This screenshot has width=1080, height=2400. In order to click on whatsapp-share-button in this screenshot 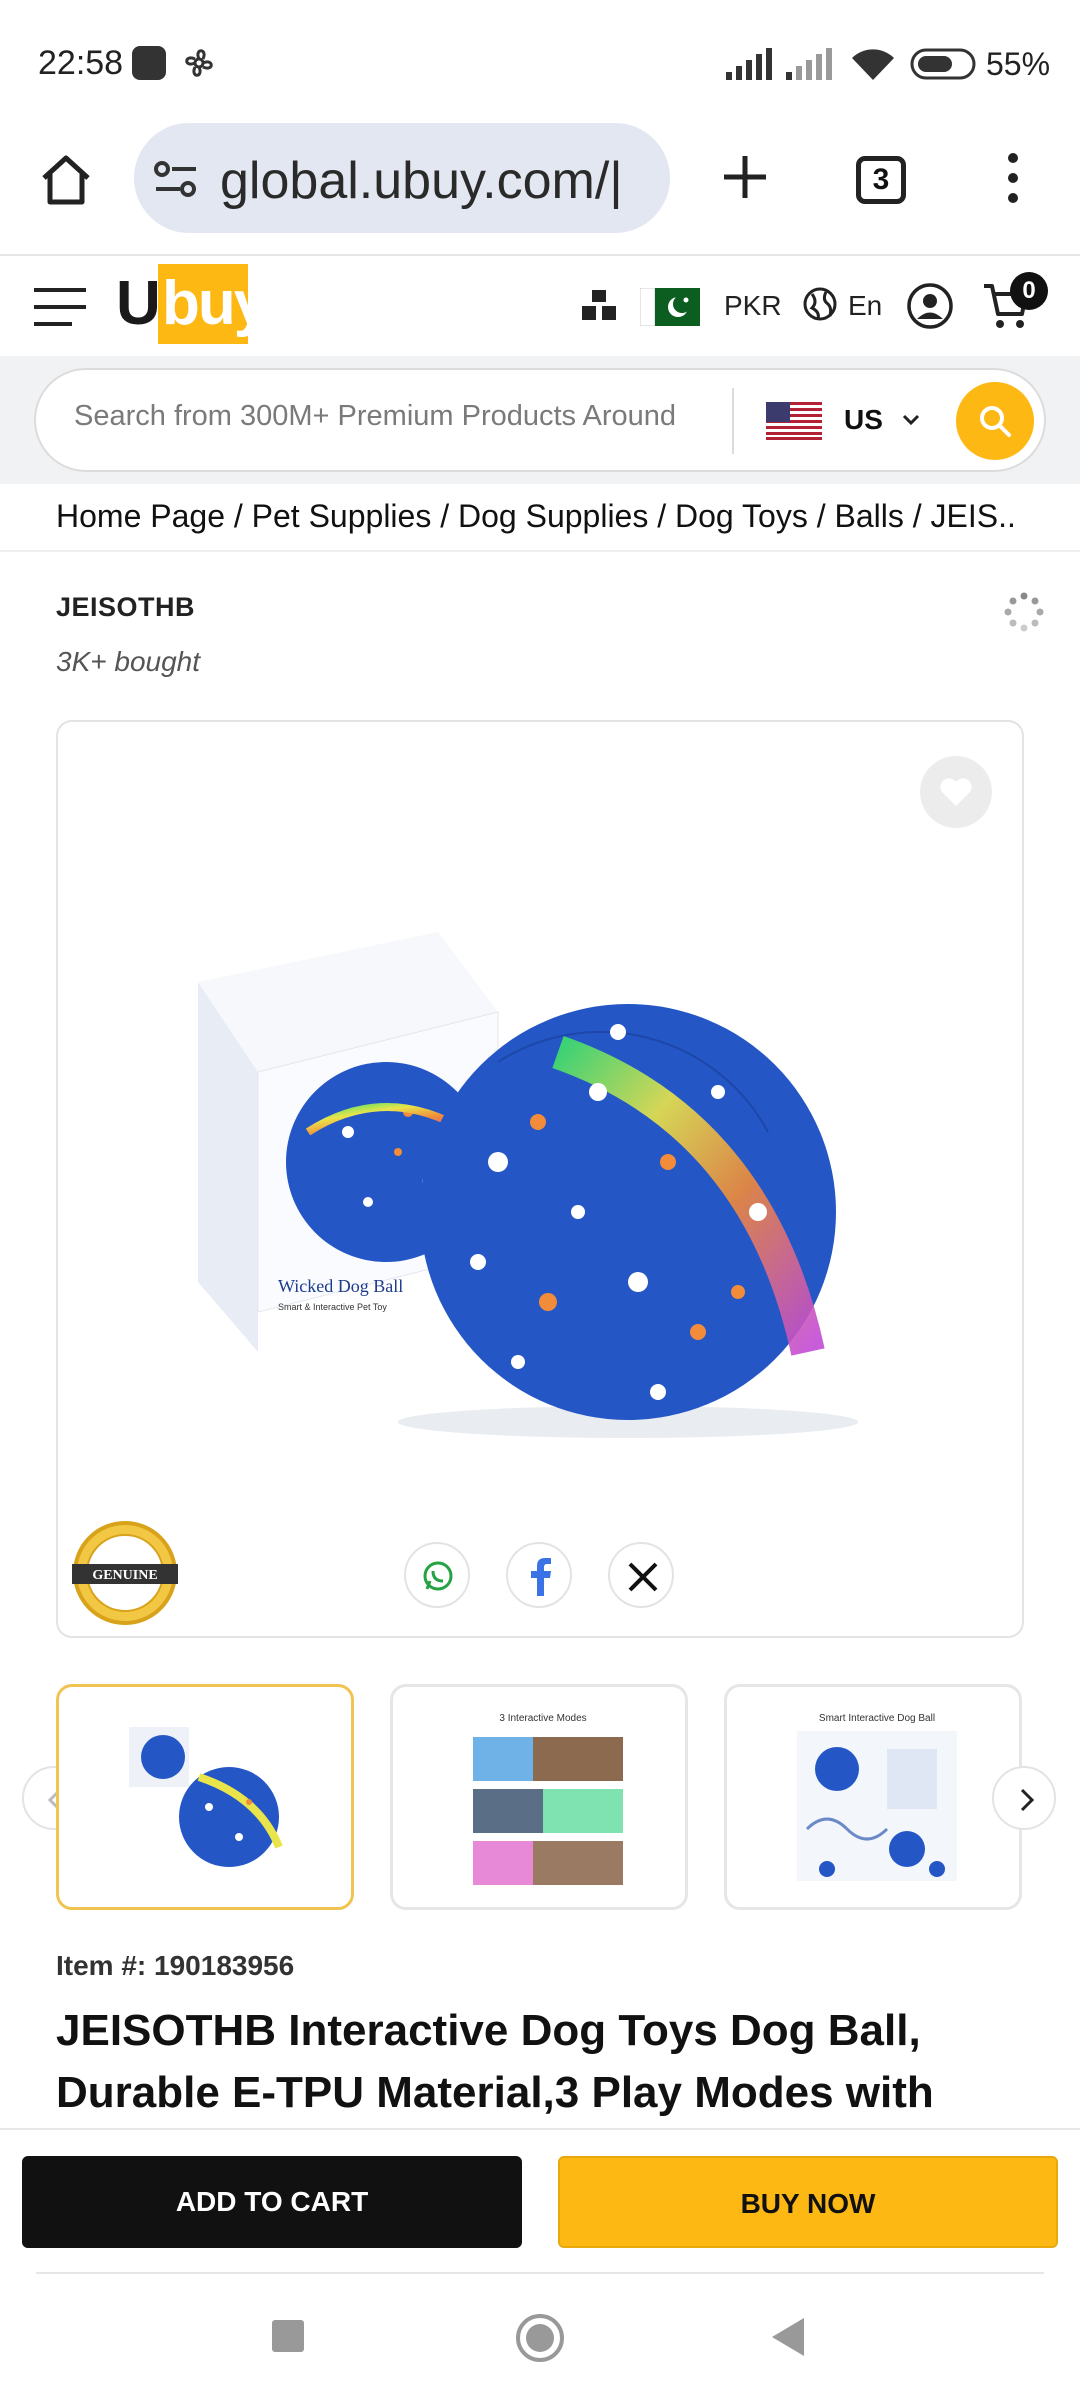, I will do `click(437, 1575)`.